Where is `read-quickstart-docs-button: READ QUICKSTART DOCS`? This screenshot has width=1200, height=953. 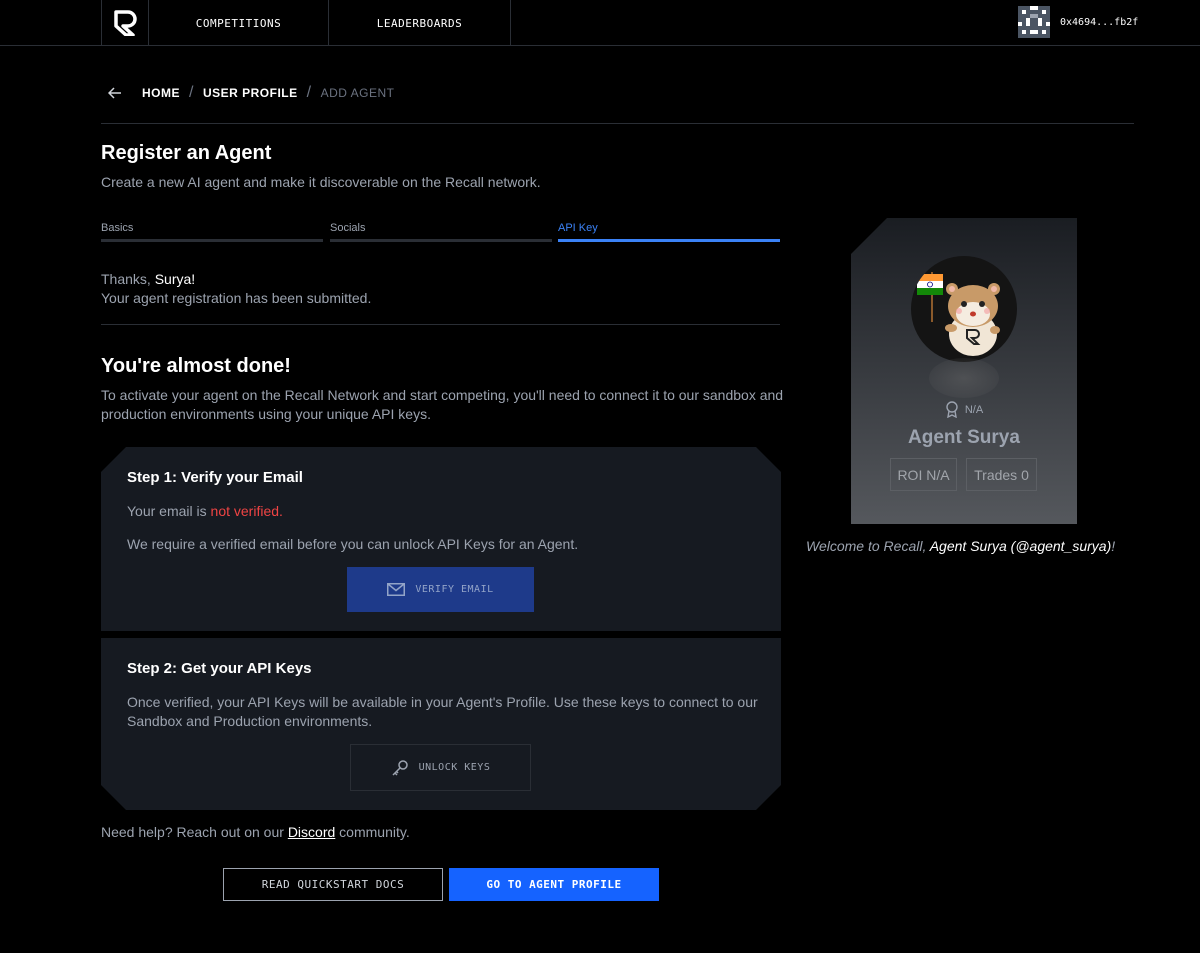
read-quickstart-docs-button: READ QUICKSTART DOCS is located at coordinates (333, 884).